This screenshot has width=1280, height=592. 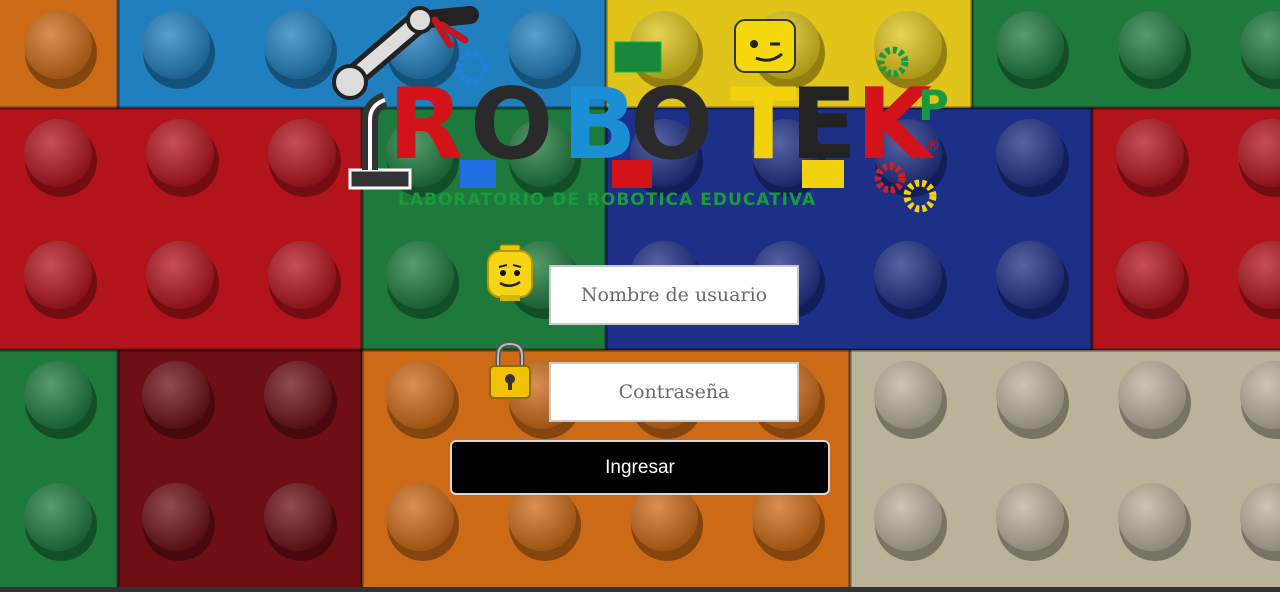 What do you see at coordinates (510, 370) in the screenshot?
I see `padlock-icon` at bounding box center [510, 370].